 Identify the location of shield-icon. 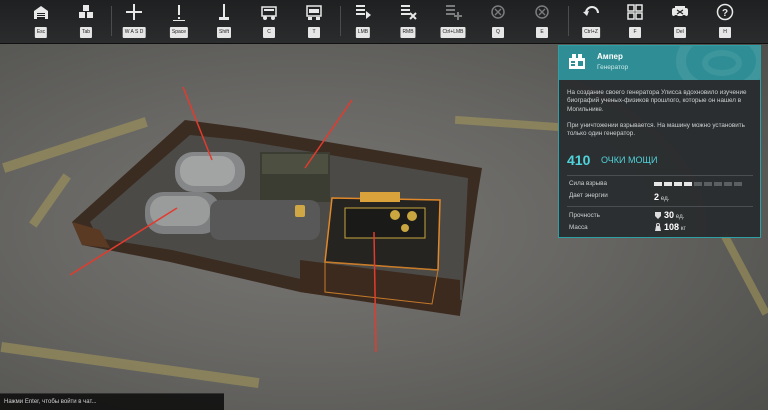
(658, 215).